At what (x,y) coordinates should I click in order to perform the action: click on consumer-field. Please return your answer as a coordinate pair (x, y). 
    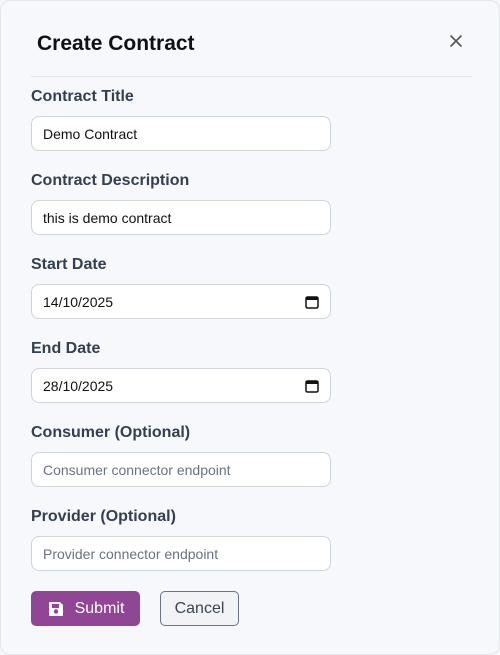
    Looking at the image, I should click on (181, 469).